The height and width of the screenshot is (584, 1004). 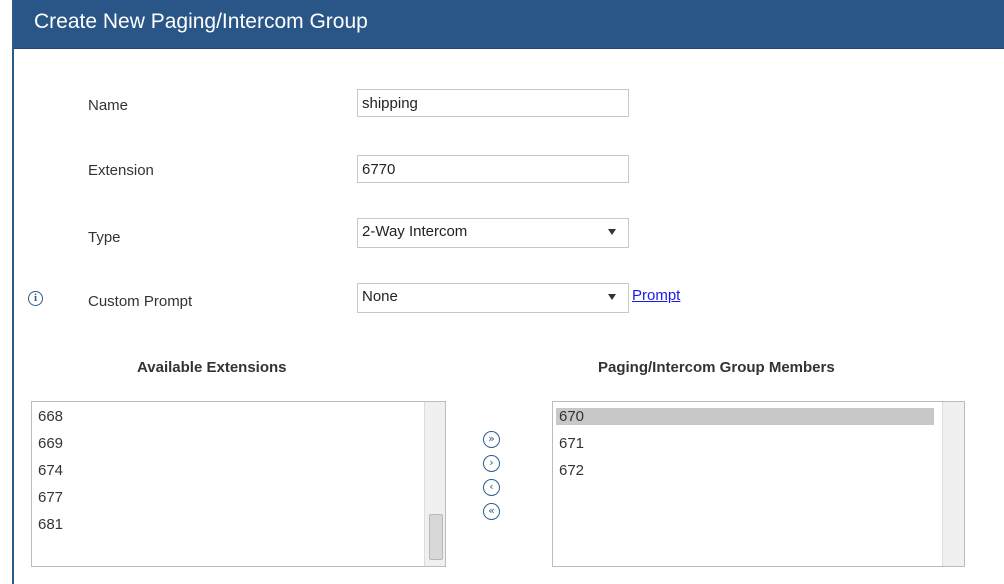 What do you see at coordinates (571, 443) in the screenshot?
I see `list-item: 671` at bounding box center [571, 443].